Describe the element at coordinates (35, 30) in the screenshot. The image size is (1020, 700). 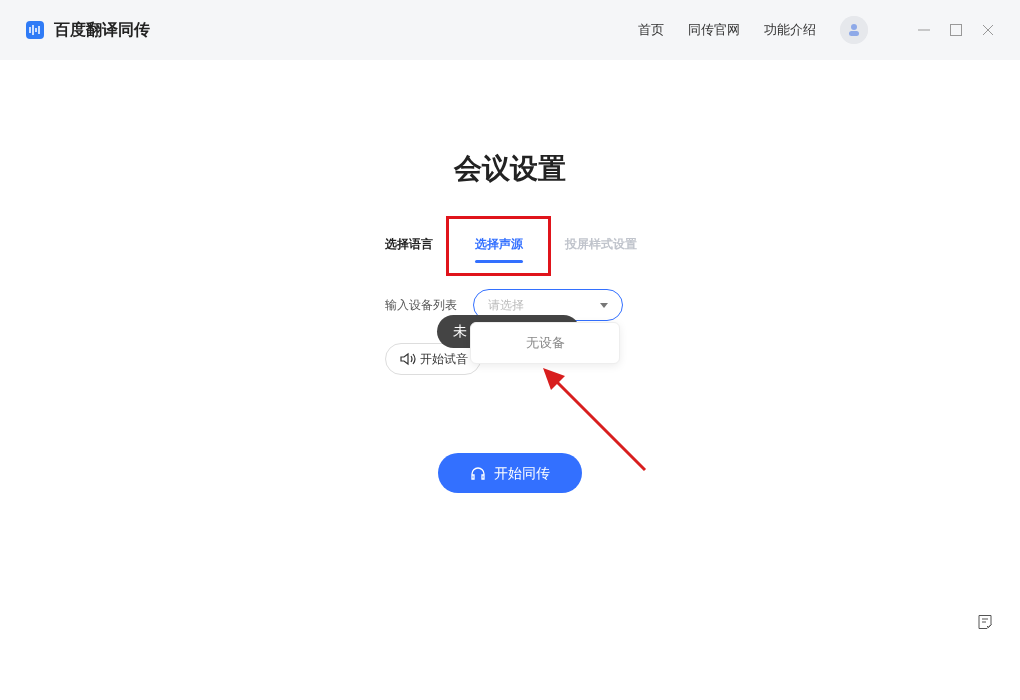
I see `logo-icon` at that location.